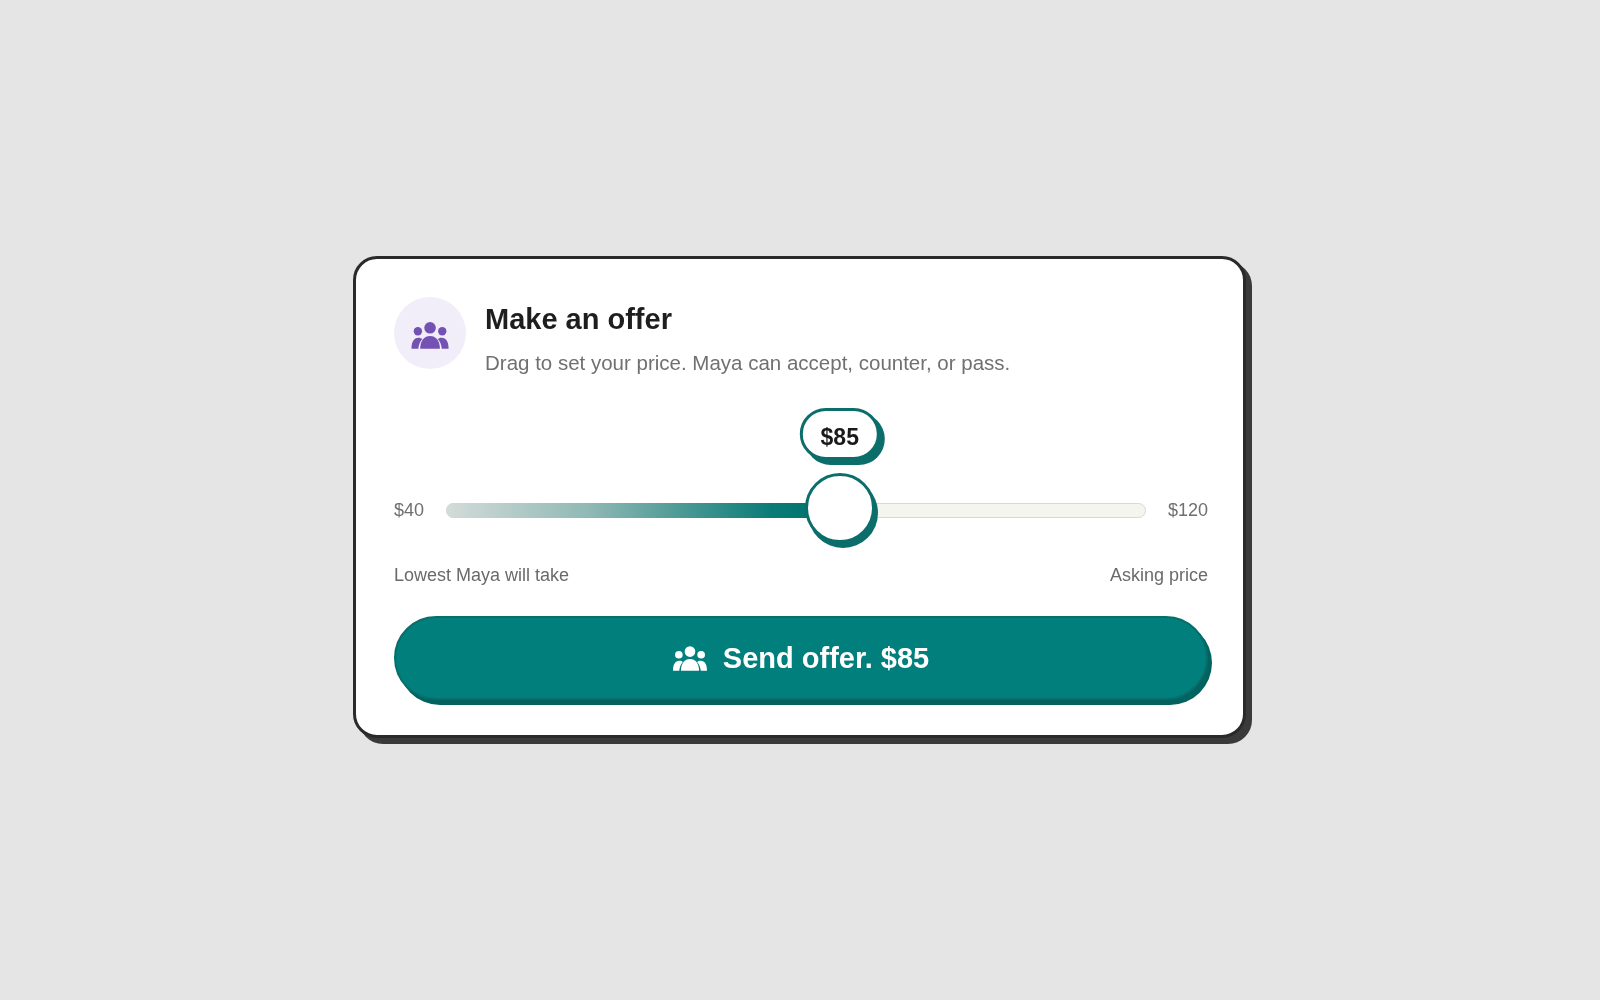 The image size is (1600, 1000). What do you see at coordinates (482, 575) in the screenshot?
I see `min-caption: Lowest Maya will take` at bounding box center [482, 575].